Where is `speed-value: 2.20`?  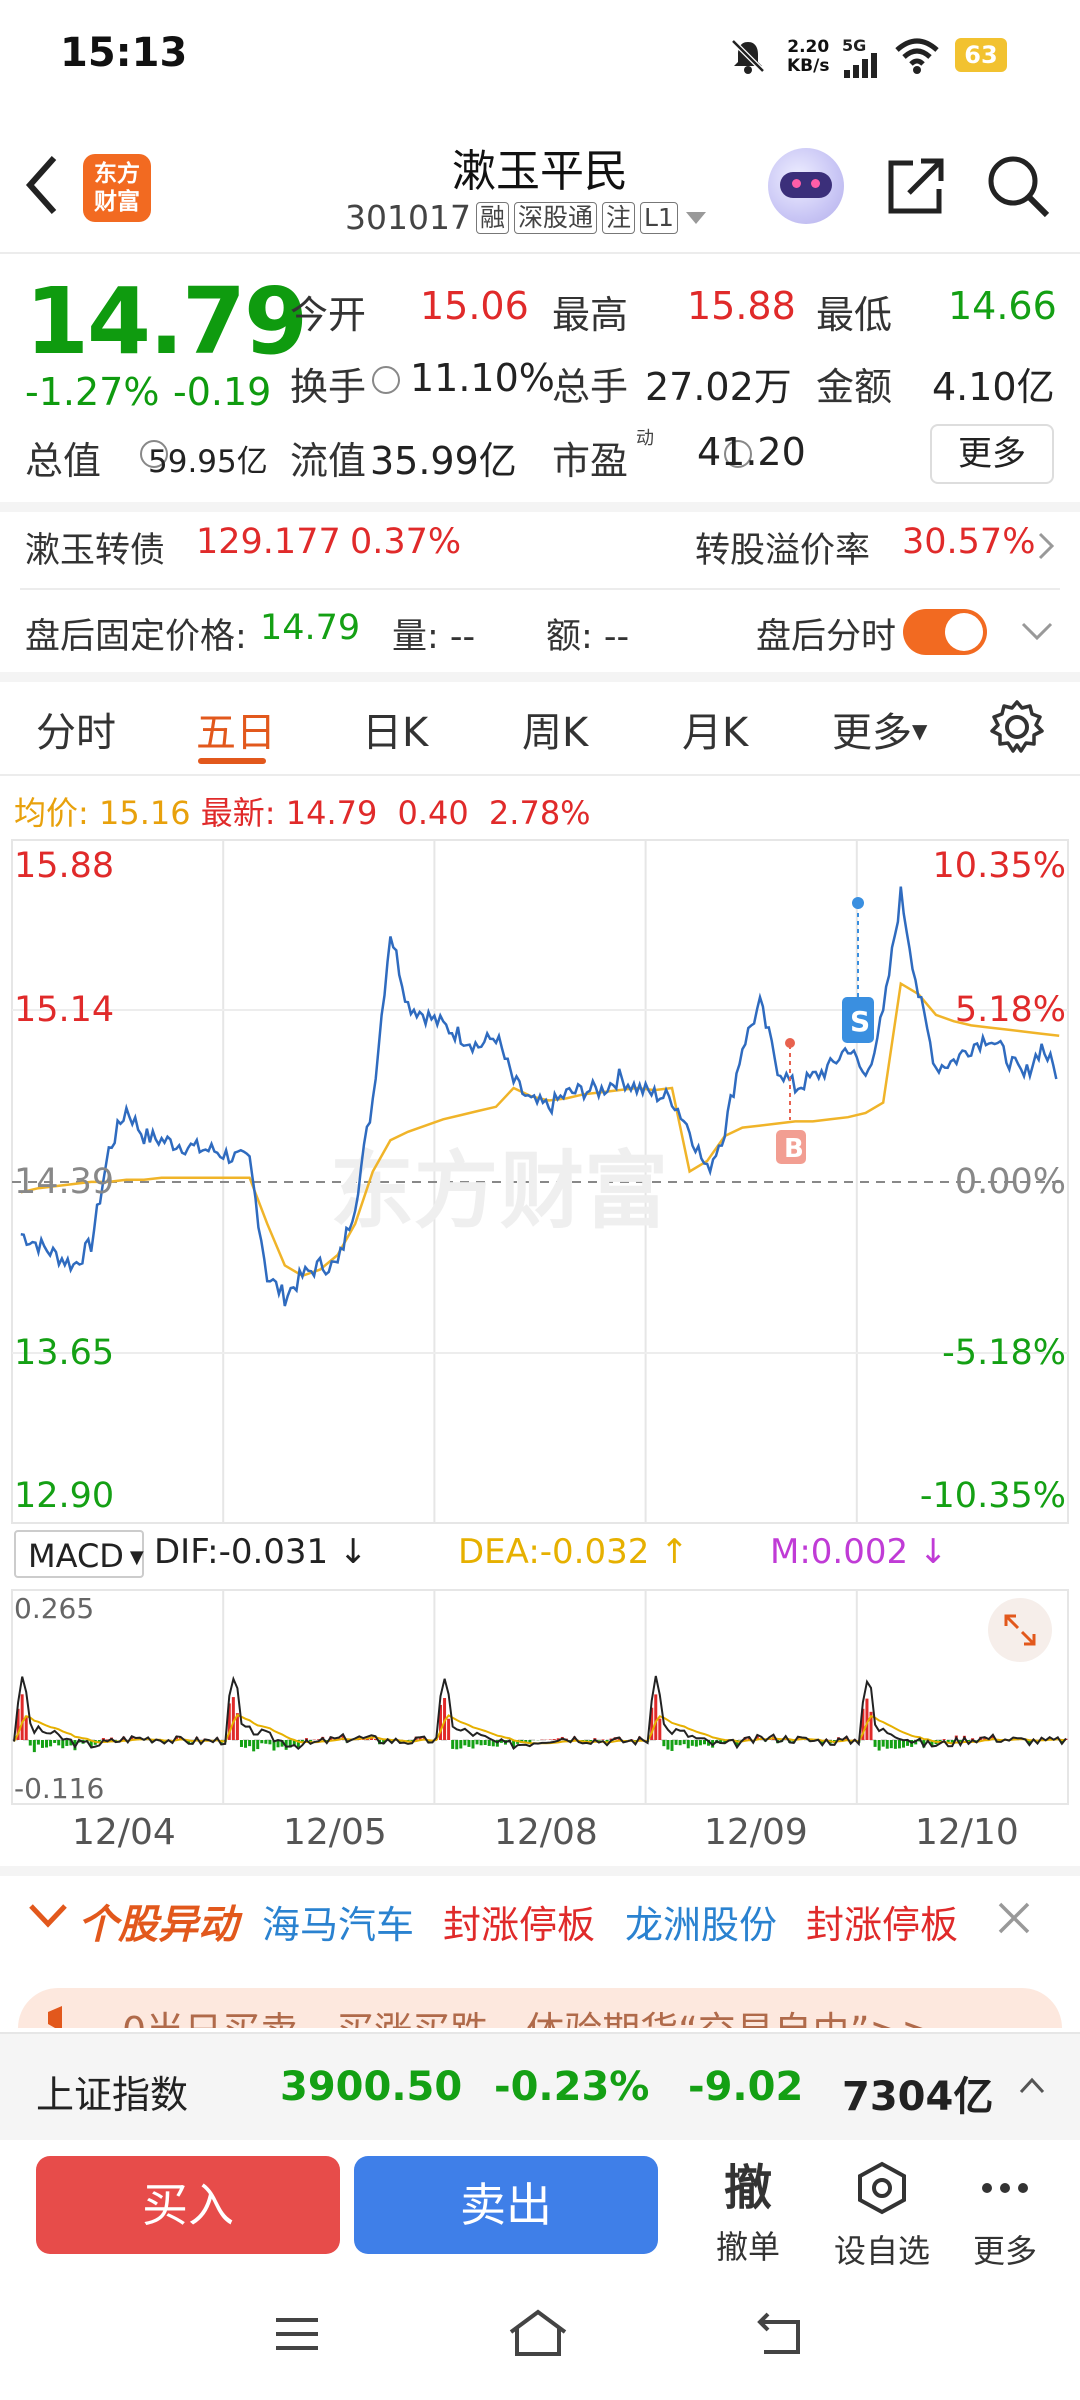 speed-value: 2.20 is located at coordinates (808, 47).